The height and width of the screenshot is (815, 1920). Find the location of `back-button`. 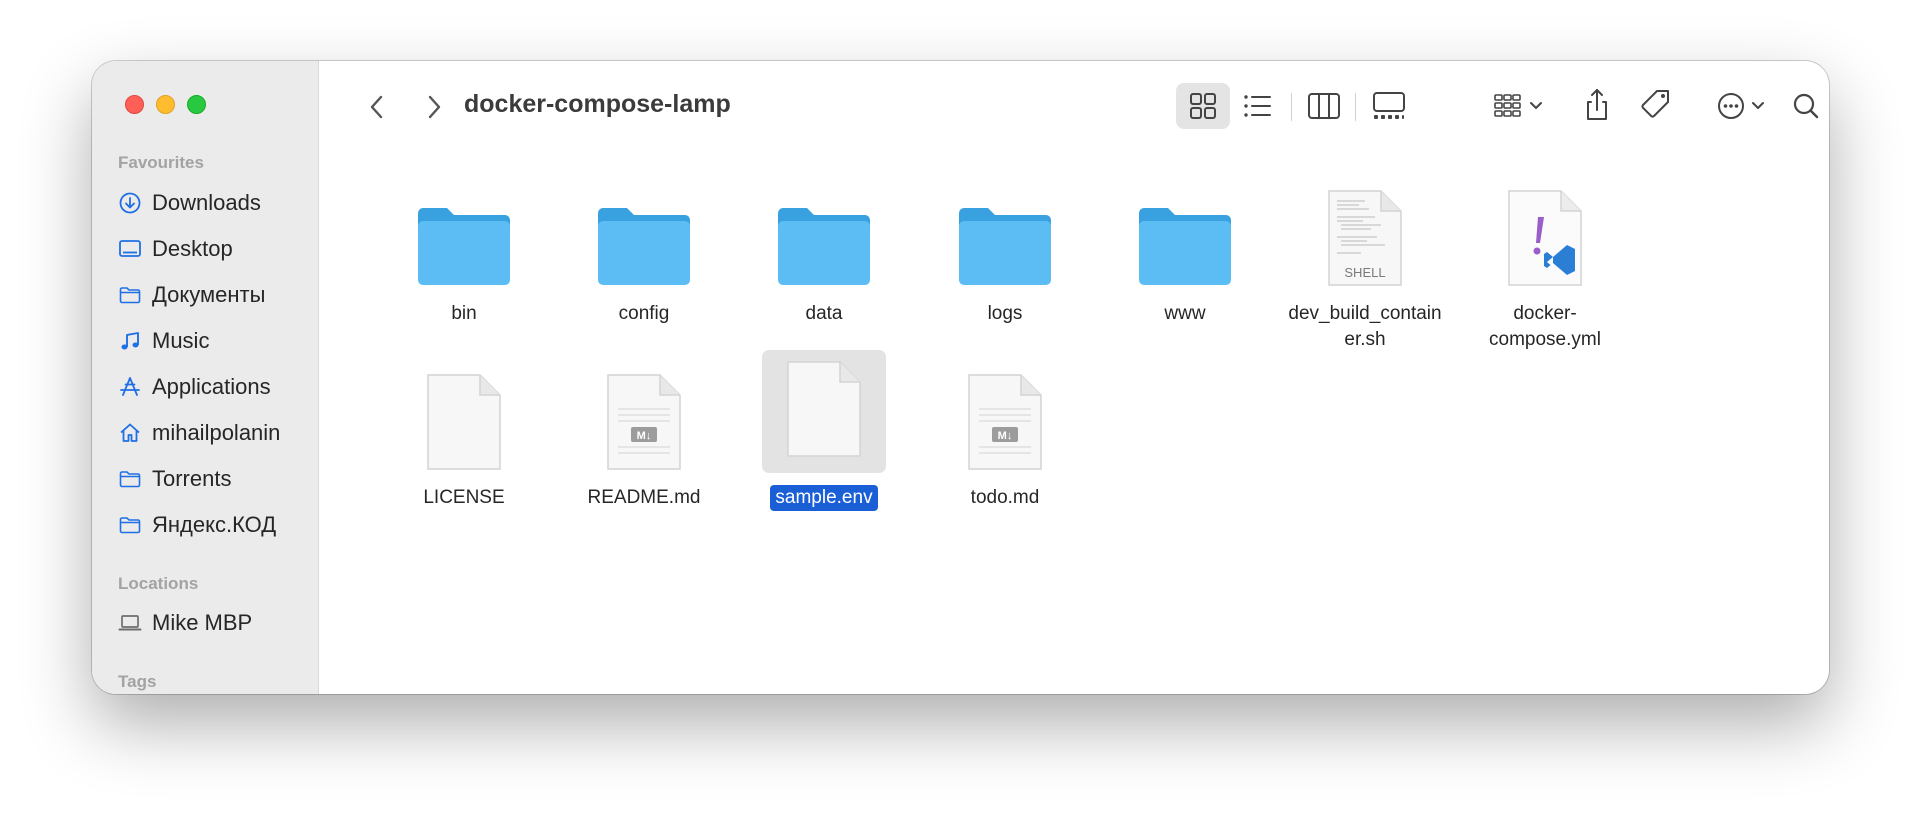

back-button is located at coordinates (377, 107).